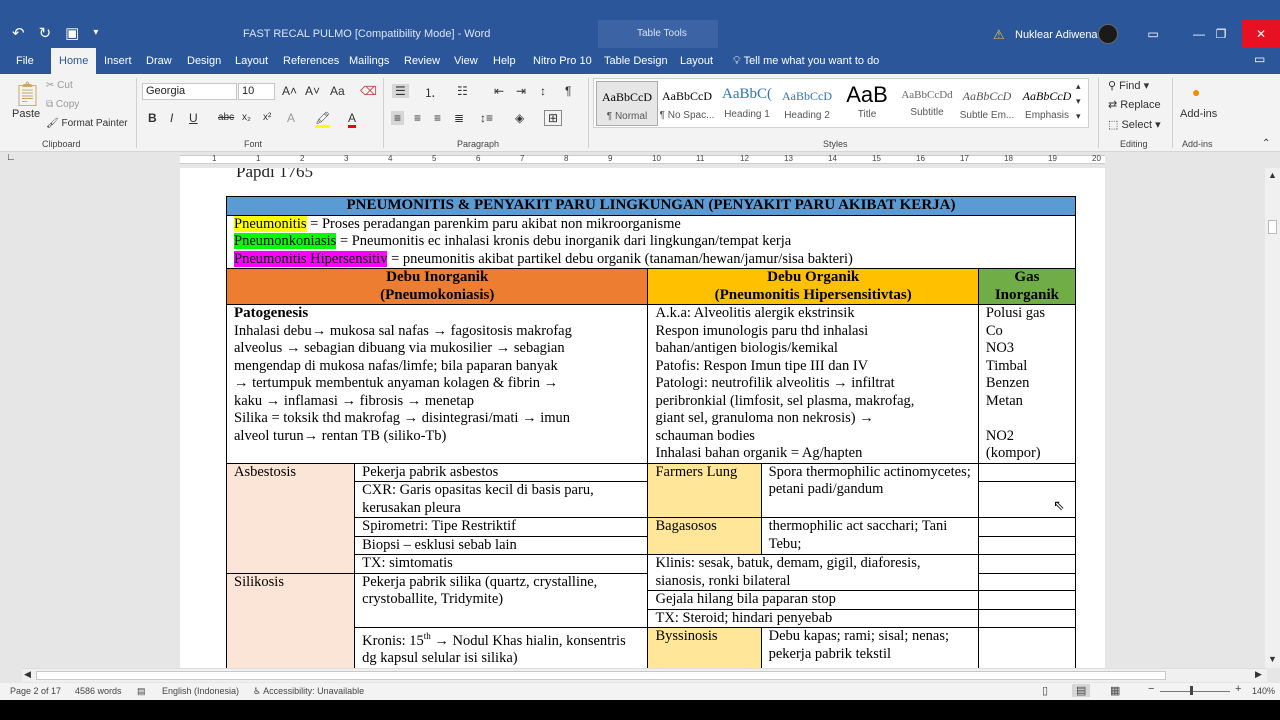 This screenshot has width=1280, height=720. What do you see at coordinates (27, 94) in the screenshot?
I see `paste-icon: 📋︎` at bounding box center [27, 94].